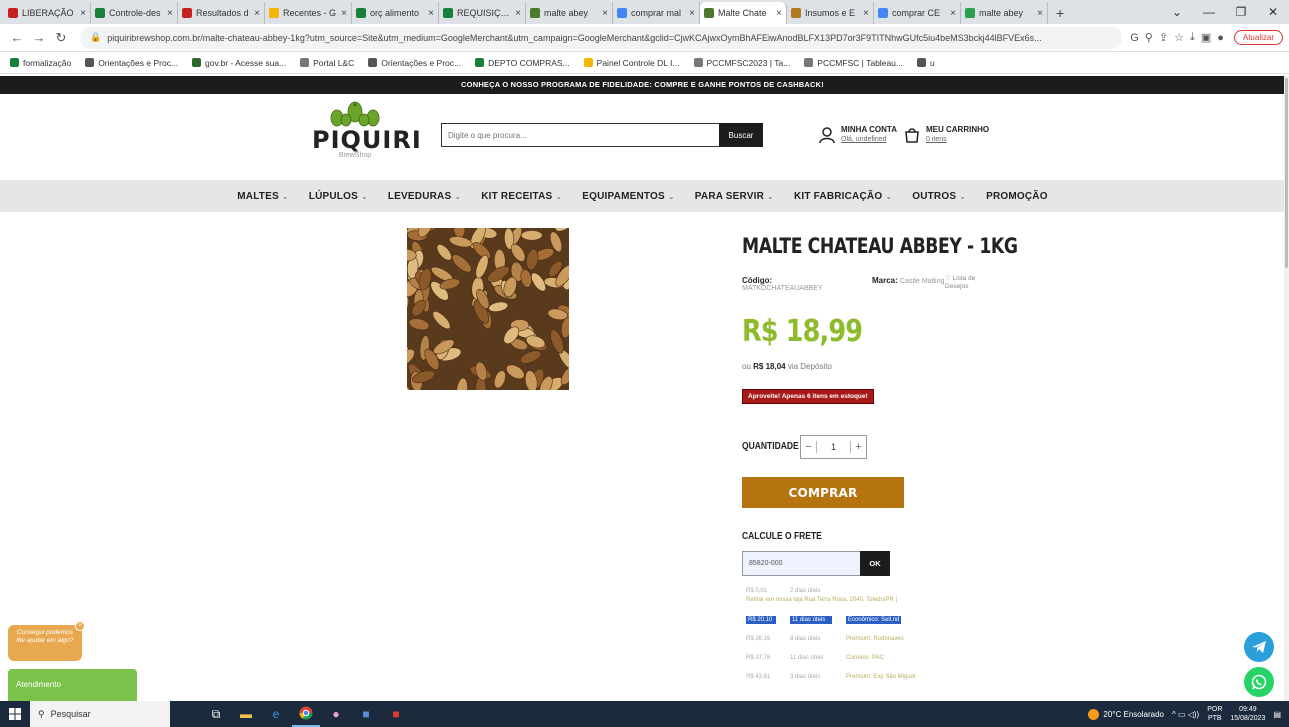 The width and height of the screenshot is (1289, 727). Describe the element at coordinates (856, 657) in the screenshot. I see `shipping-option: R$ 27,76 11 dias úteis Correios: PAC` at that location.